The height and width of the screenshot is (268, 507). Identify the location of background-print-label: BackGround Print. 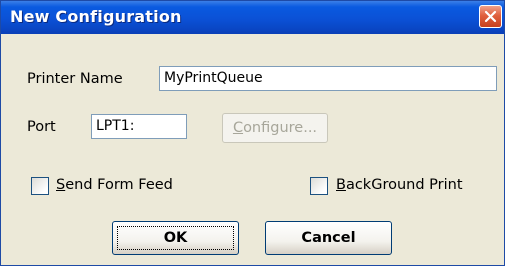
(399, 185).